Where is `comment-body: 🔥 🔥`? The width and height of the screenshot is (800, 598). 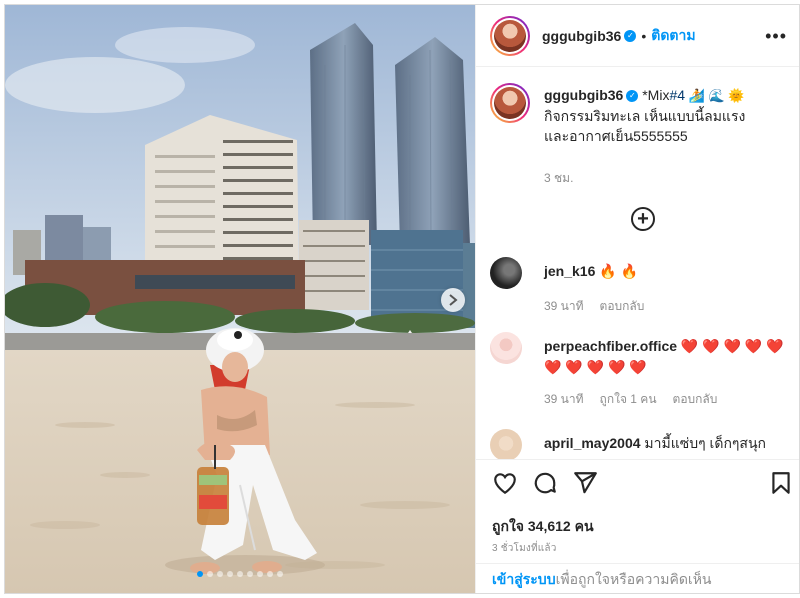
comment-body: 🔥 🔥 is located at coordinates (617, 271).